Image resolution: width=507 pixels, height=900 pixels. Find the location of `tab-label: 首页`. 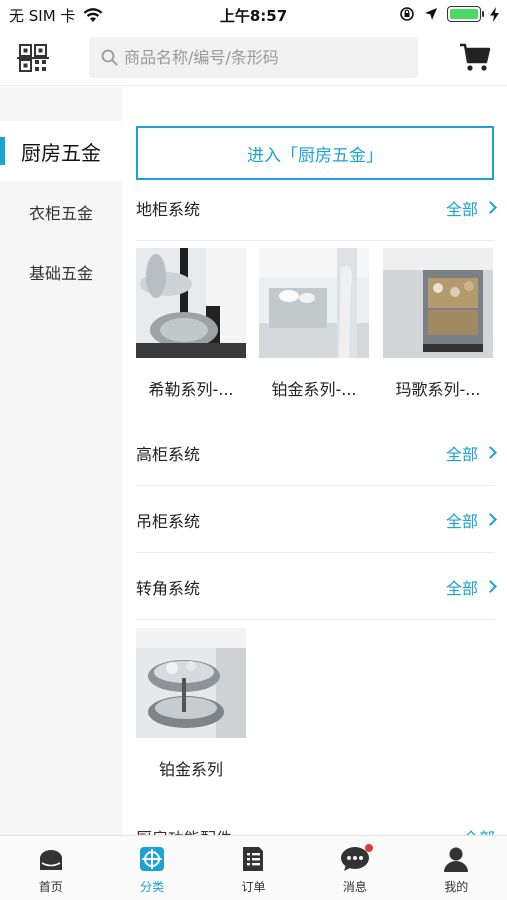

tab-label: 首页 is located at coordinates (50, 887).